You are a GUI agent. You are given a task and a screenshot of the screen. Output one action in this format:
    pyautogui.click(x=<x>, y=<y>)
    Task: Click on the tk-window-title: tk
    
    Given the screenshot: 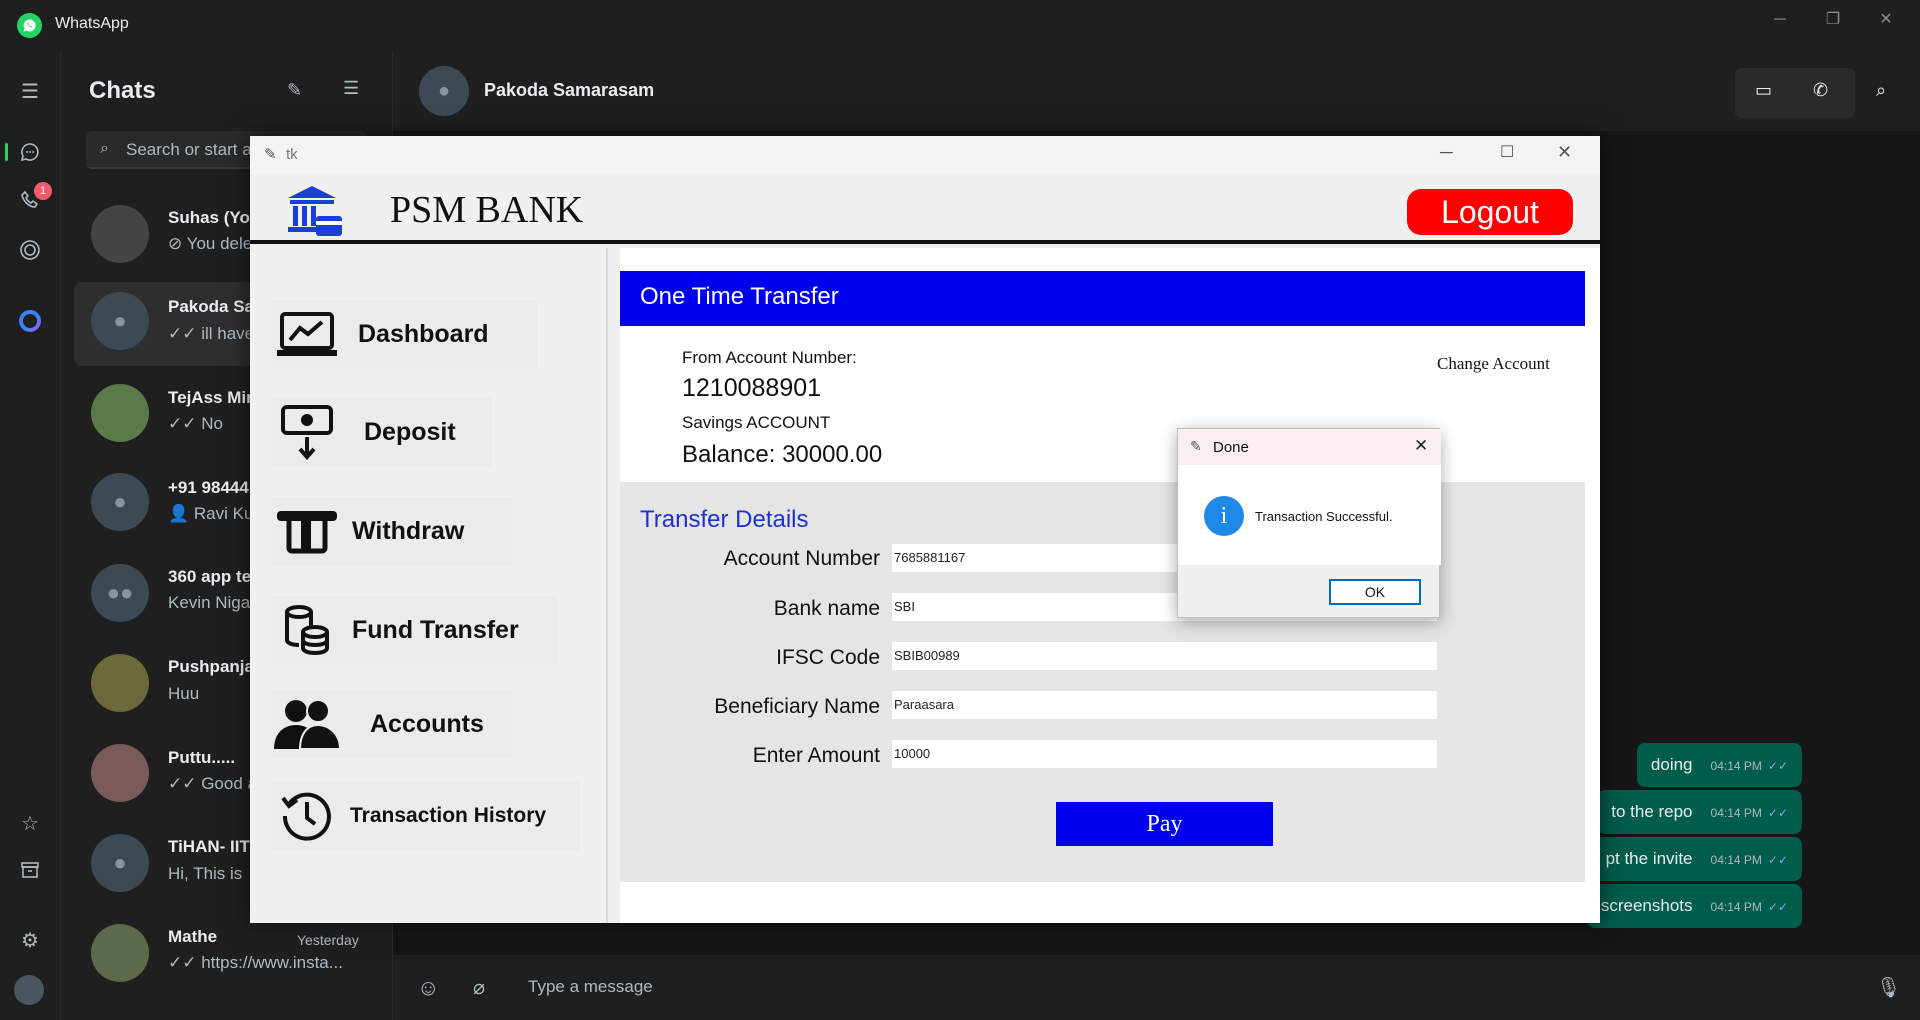 What is the action you would take?
    pyautogui.click(x=292, y=154)
    